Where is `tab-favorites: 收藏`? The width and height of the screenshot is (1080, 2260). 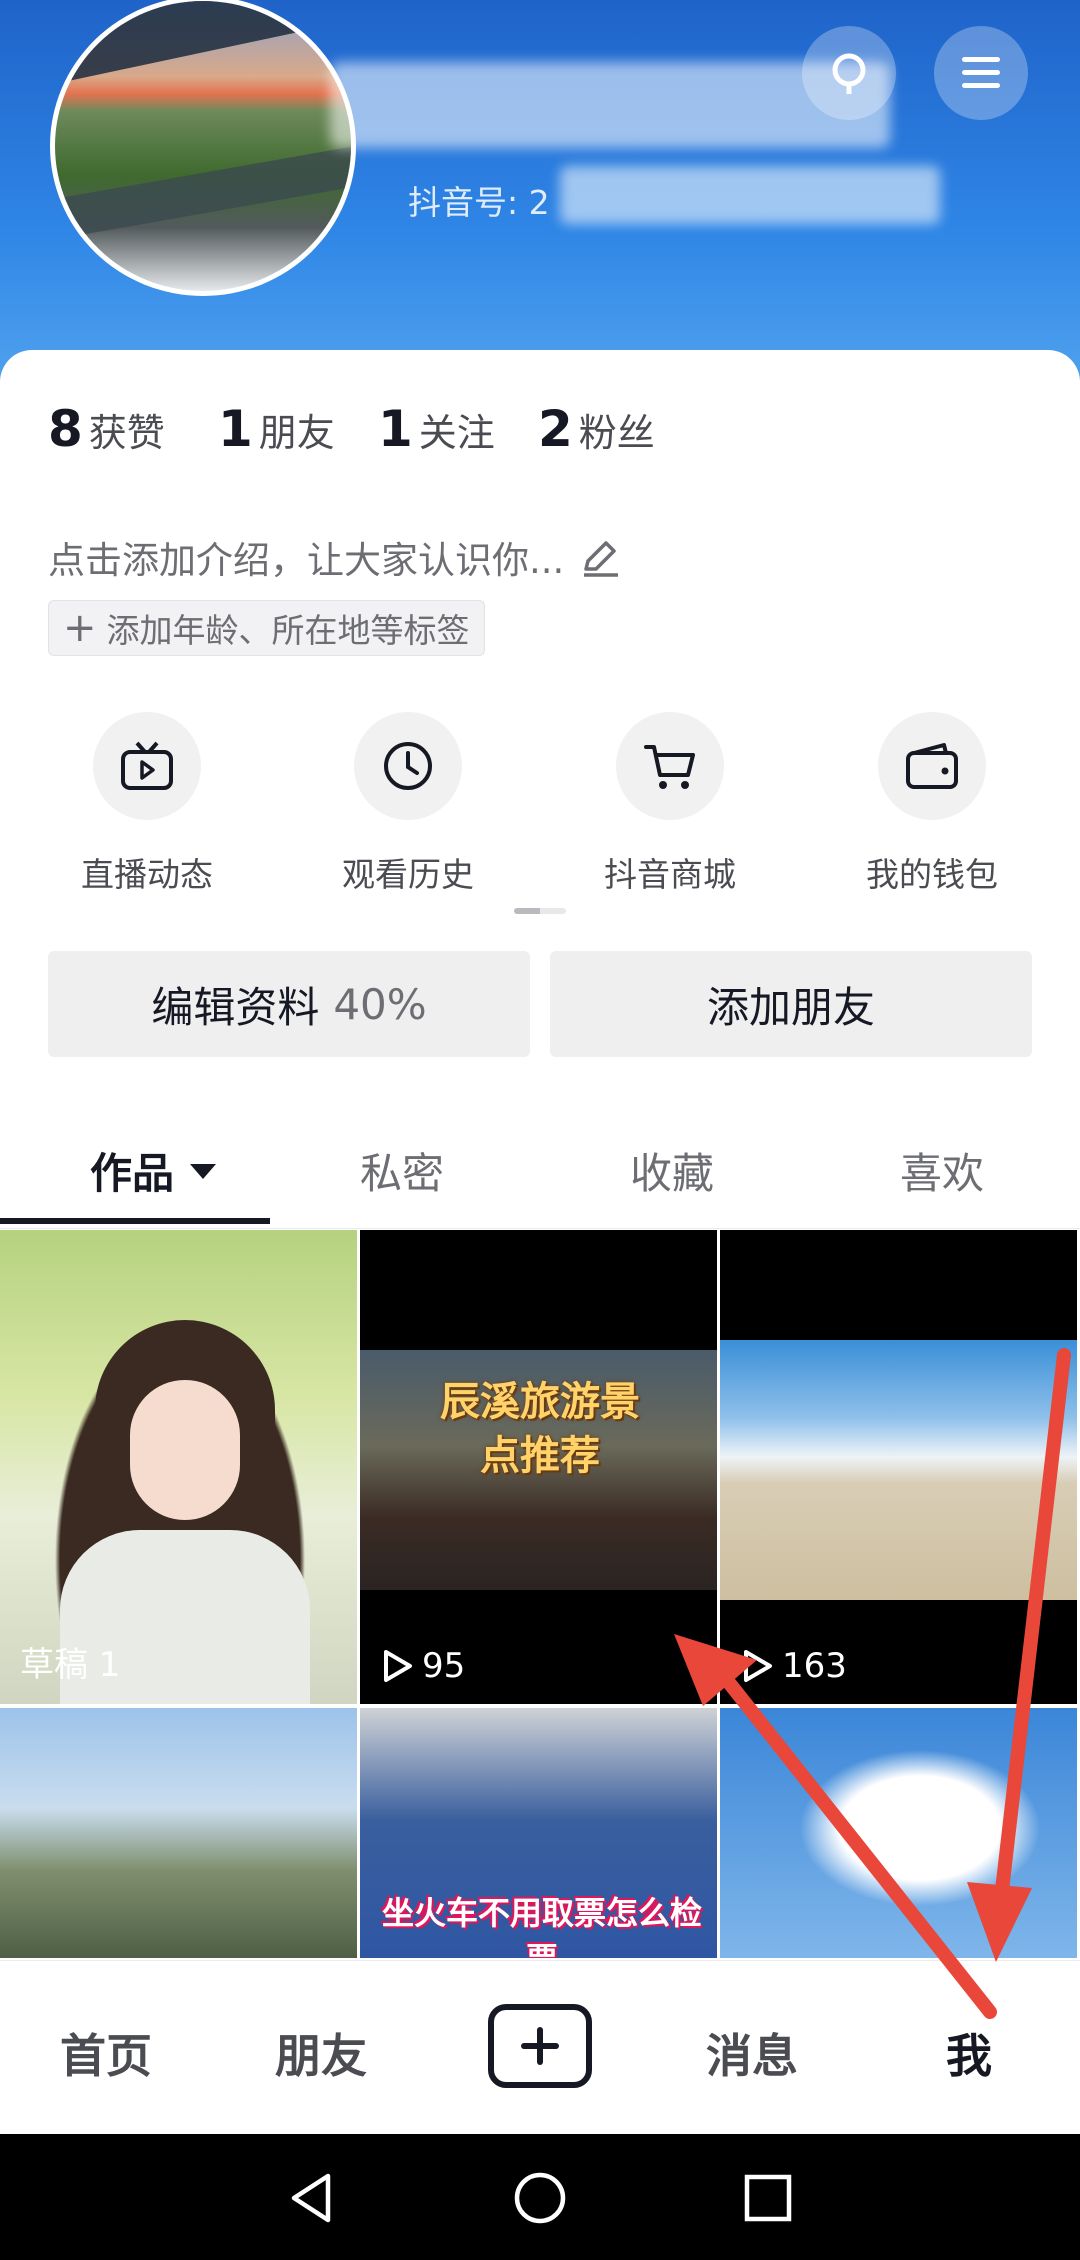
tab-favorites: 收藏 is located at coordinates (672, 1170).